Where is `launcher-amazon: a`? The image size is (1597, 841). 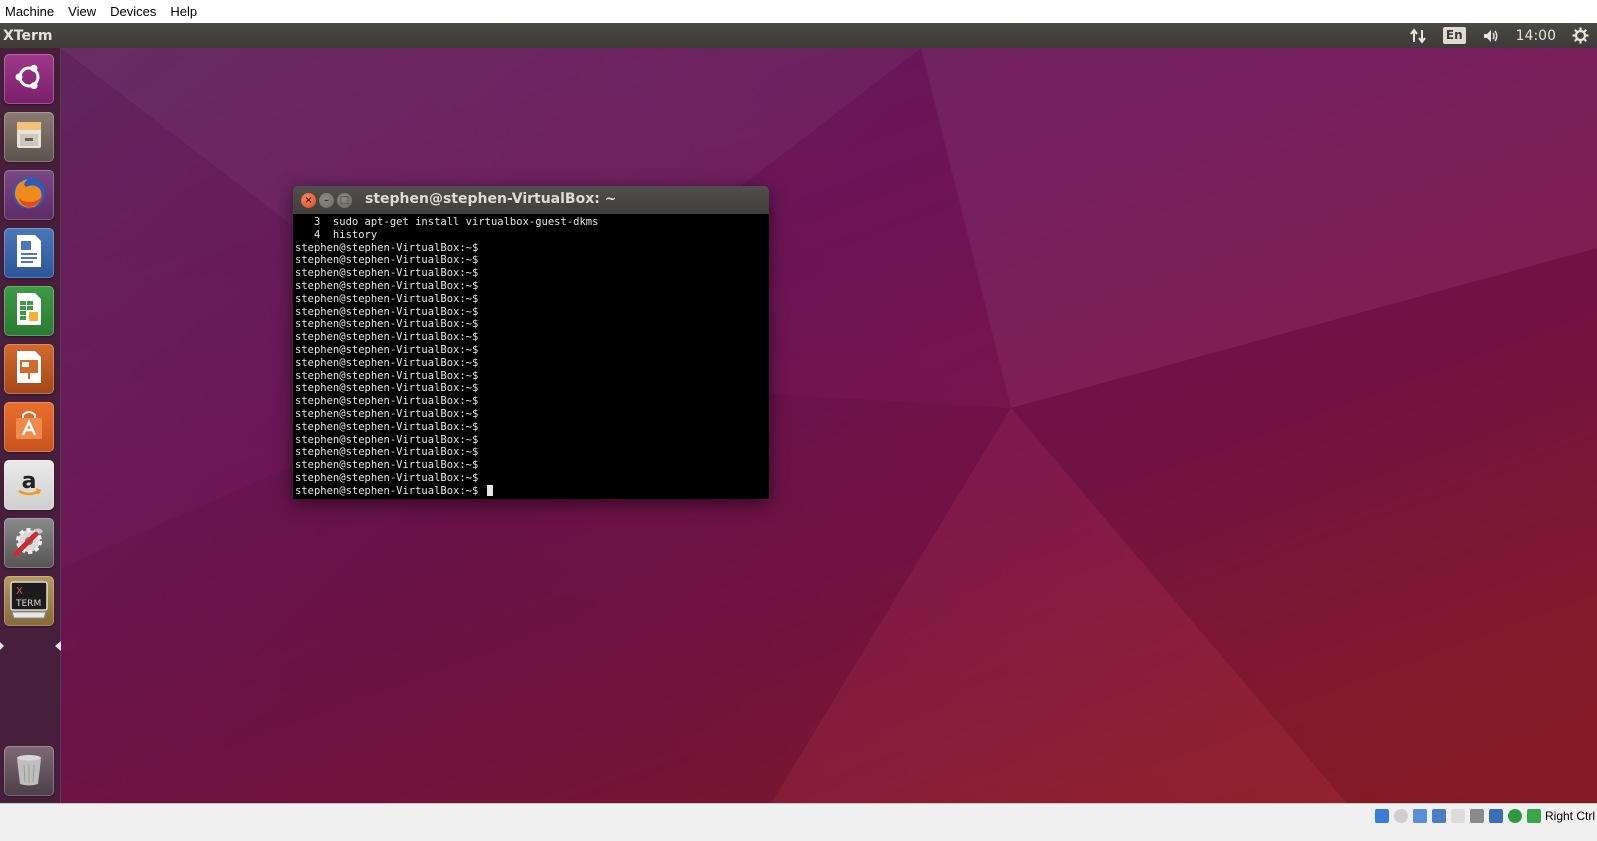
launcher-amazon: a is located at coordinates (29, 485).